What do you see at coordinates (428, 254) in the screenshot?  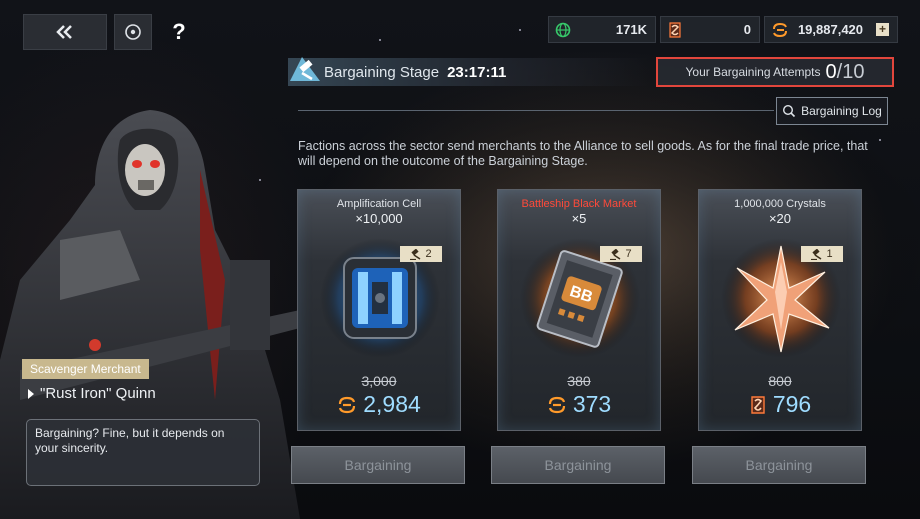 I see `bid-count: 2` at bounding box center [428, 254].